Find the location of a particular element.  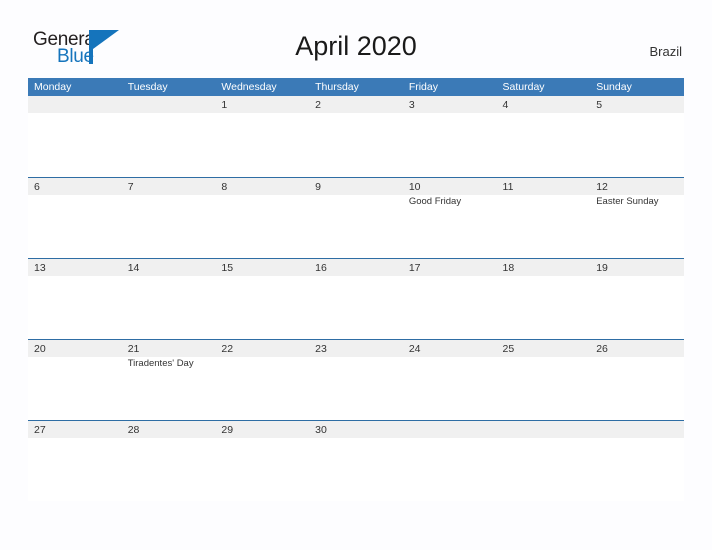

day-cell: 19 is located at coordinates (637, 299).